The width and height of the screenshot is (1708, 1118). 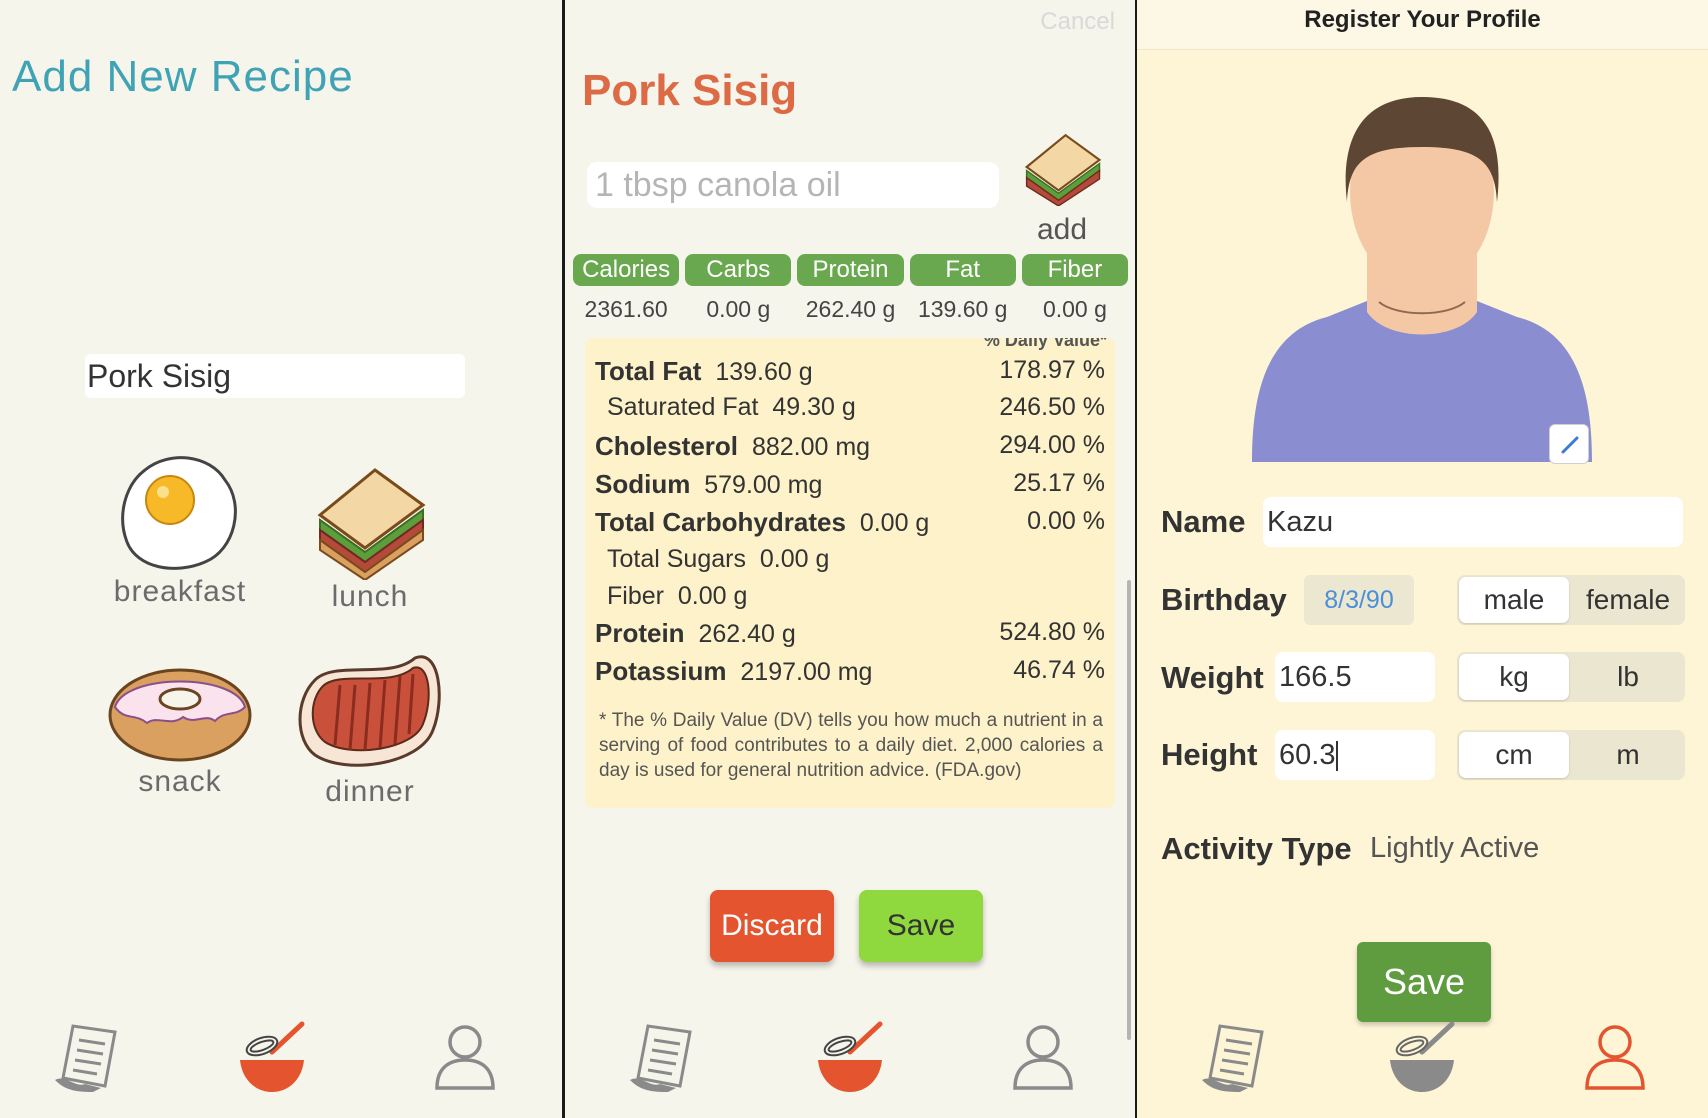 I want to click on weight-unit-control: kg lb, so click(x=1571, y=677).